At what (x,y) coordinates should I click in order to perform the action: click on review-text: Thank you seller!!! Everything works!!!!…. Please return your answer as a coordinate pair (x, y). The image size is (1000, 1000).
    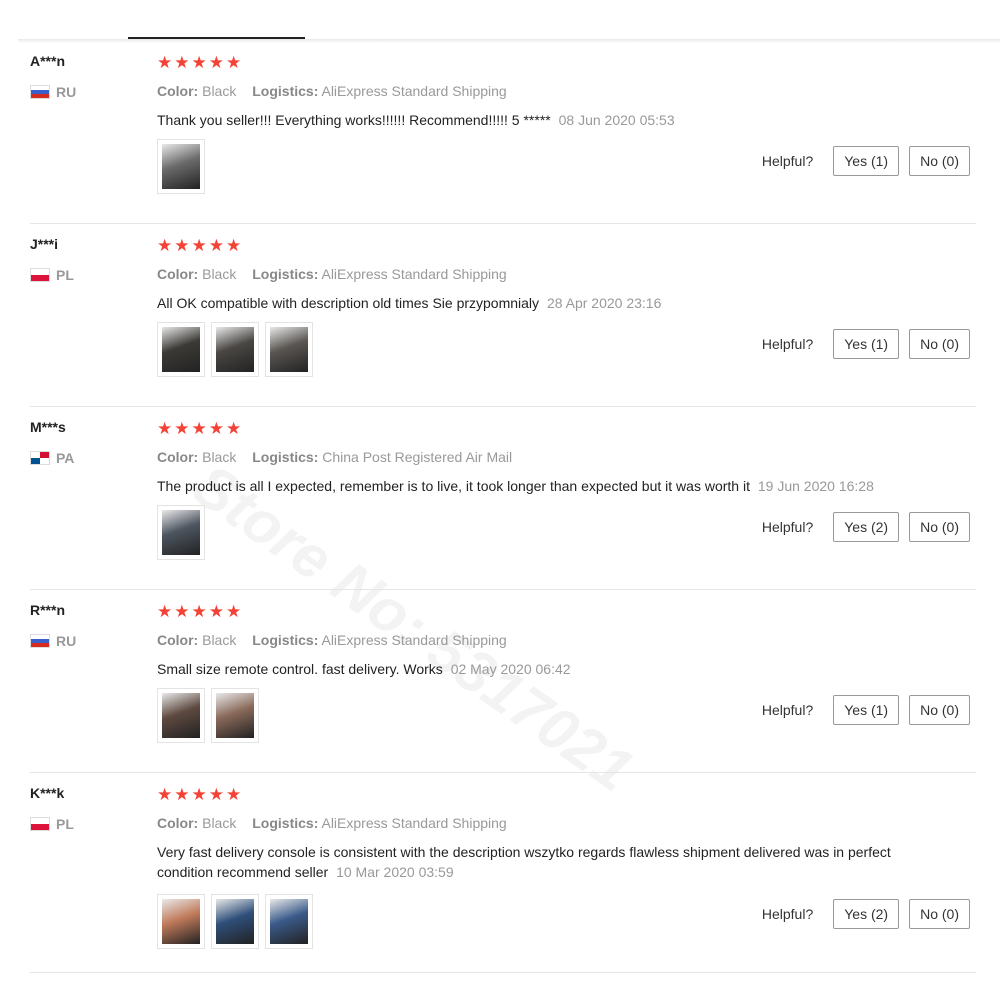
    Looking at the image, I should click on (527, 120).